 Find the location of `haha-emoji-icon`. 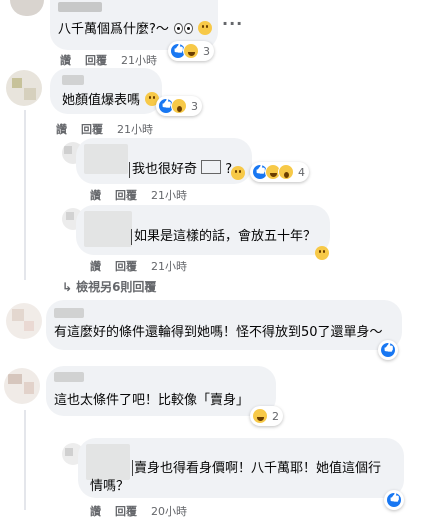

haha-emoji-icon is located at coordinates (322, 253).